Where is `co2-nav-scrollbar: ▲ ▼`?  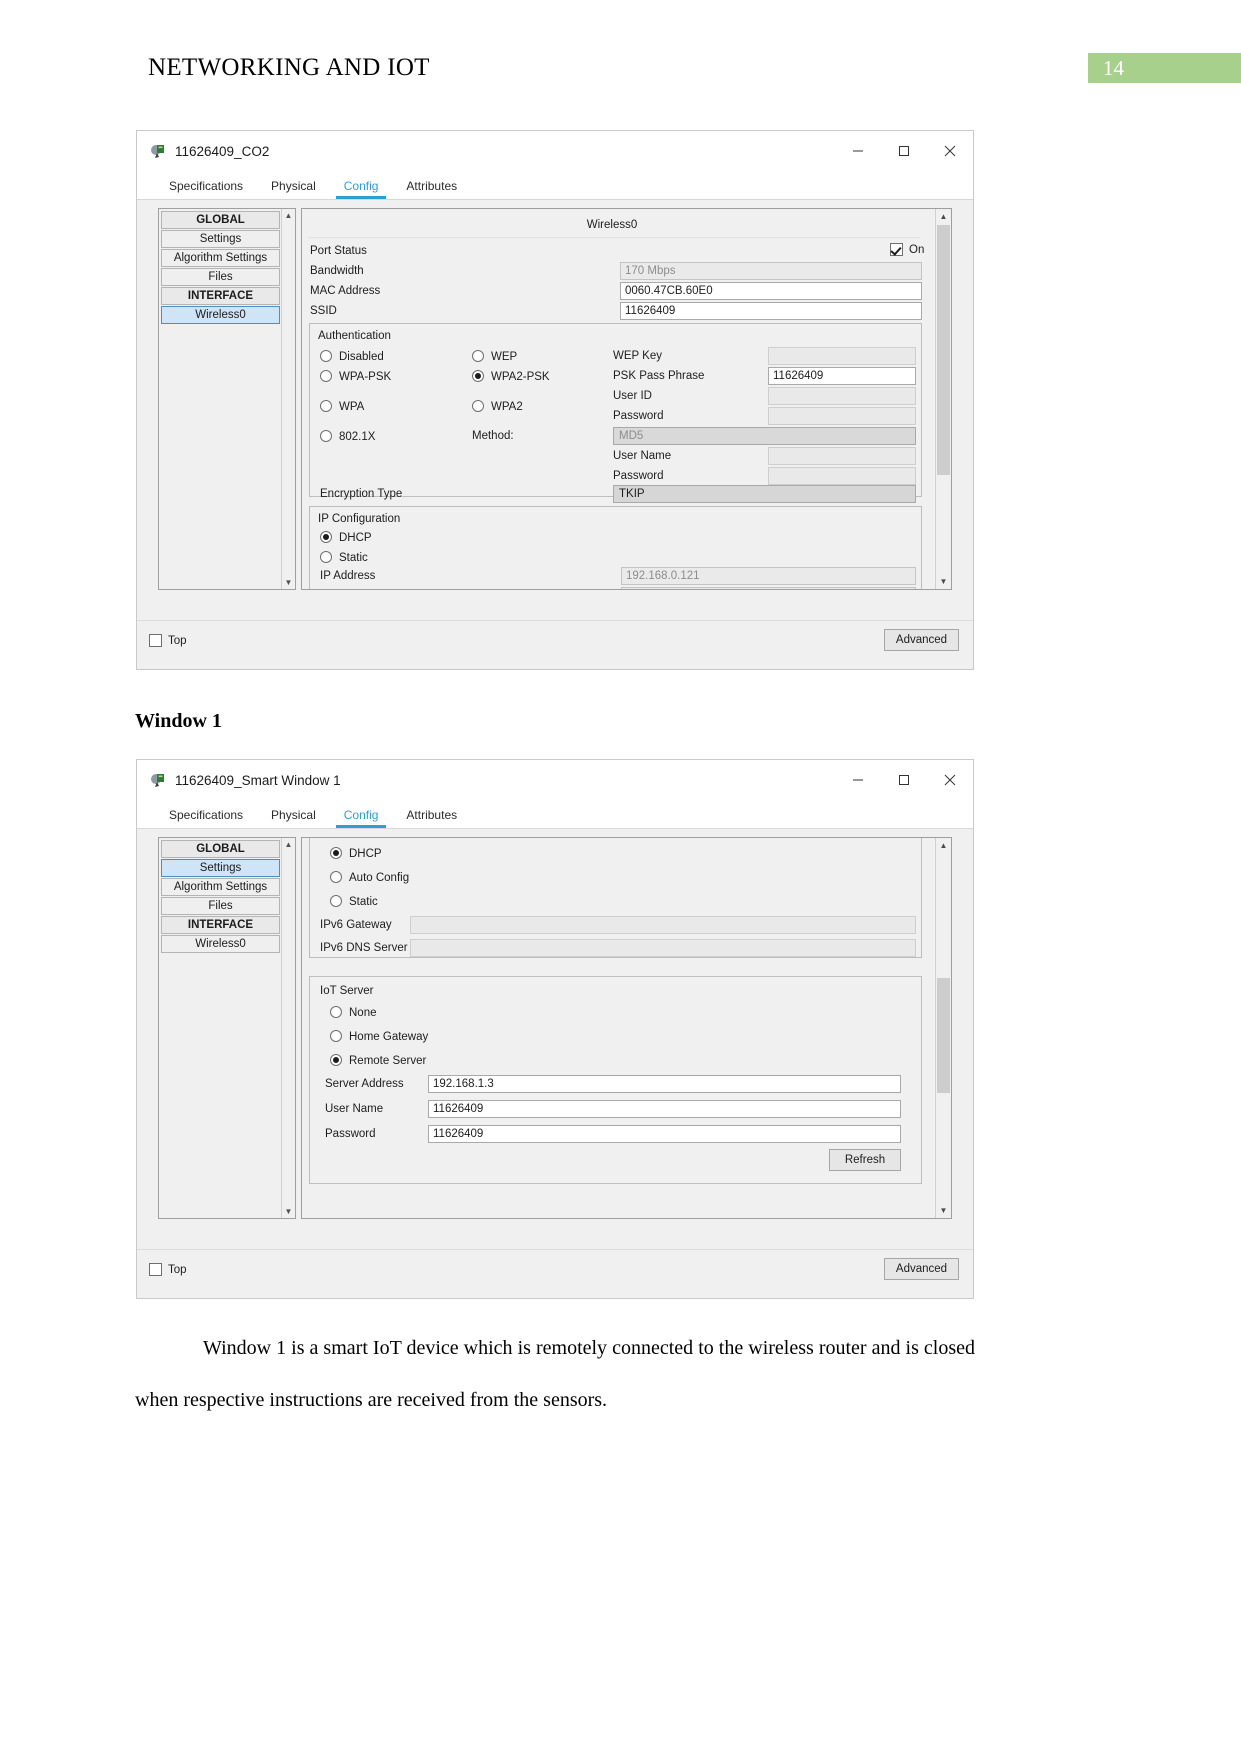 co2-nav-scrollbar: ▲ ▼ is located at coordinates (288, 399).